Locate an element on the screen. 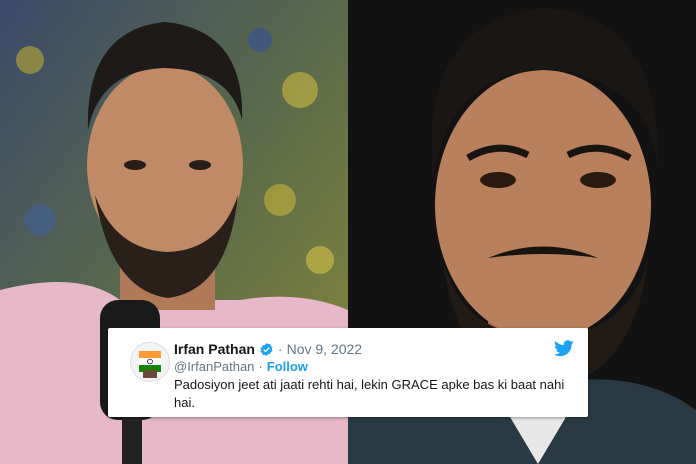 Image resolution: width=696 pixels, height=464 pixels. twitter-bird-icon is located at coordinates (564, 351).